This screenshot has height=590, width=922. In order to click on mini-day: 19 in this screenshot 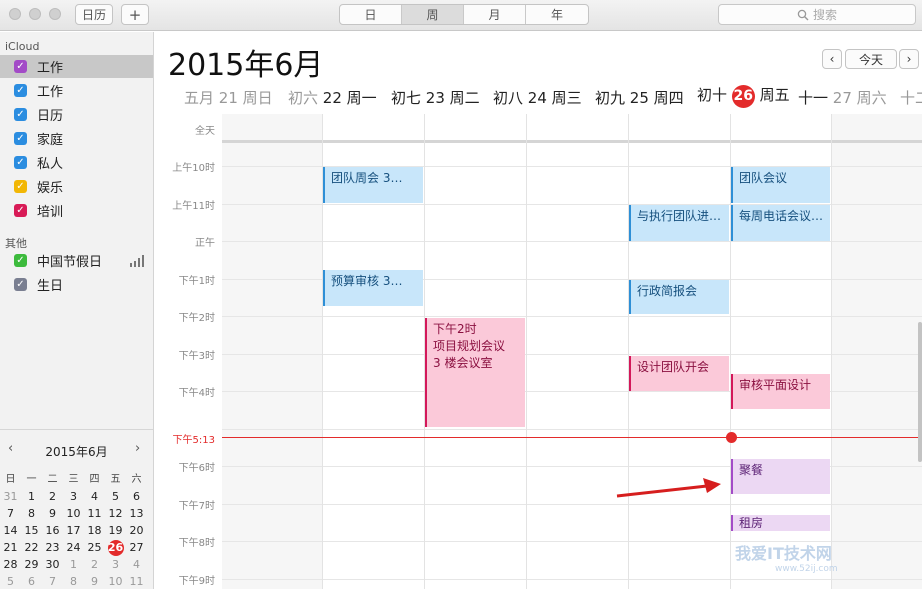, I will do `click(115, 530)`.